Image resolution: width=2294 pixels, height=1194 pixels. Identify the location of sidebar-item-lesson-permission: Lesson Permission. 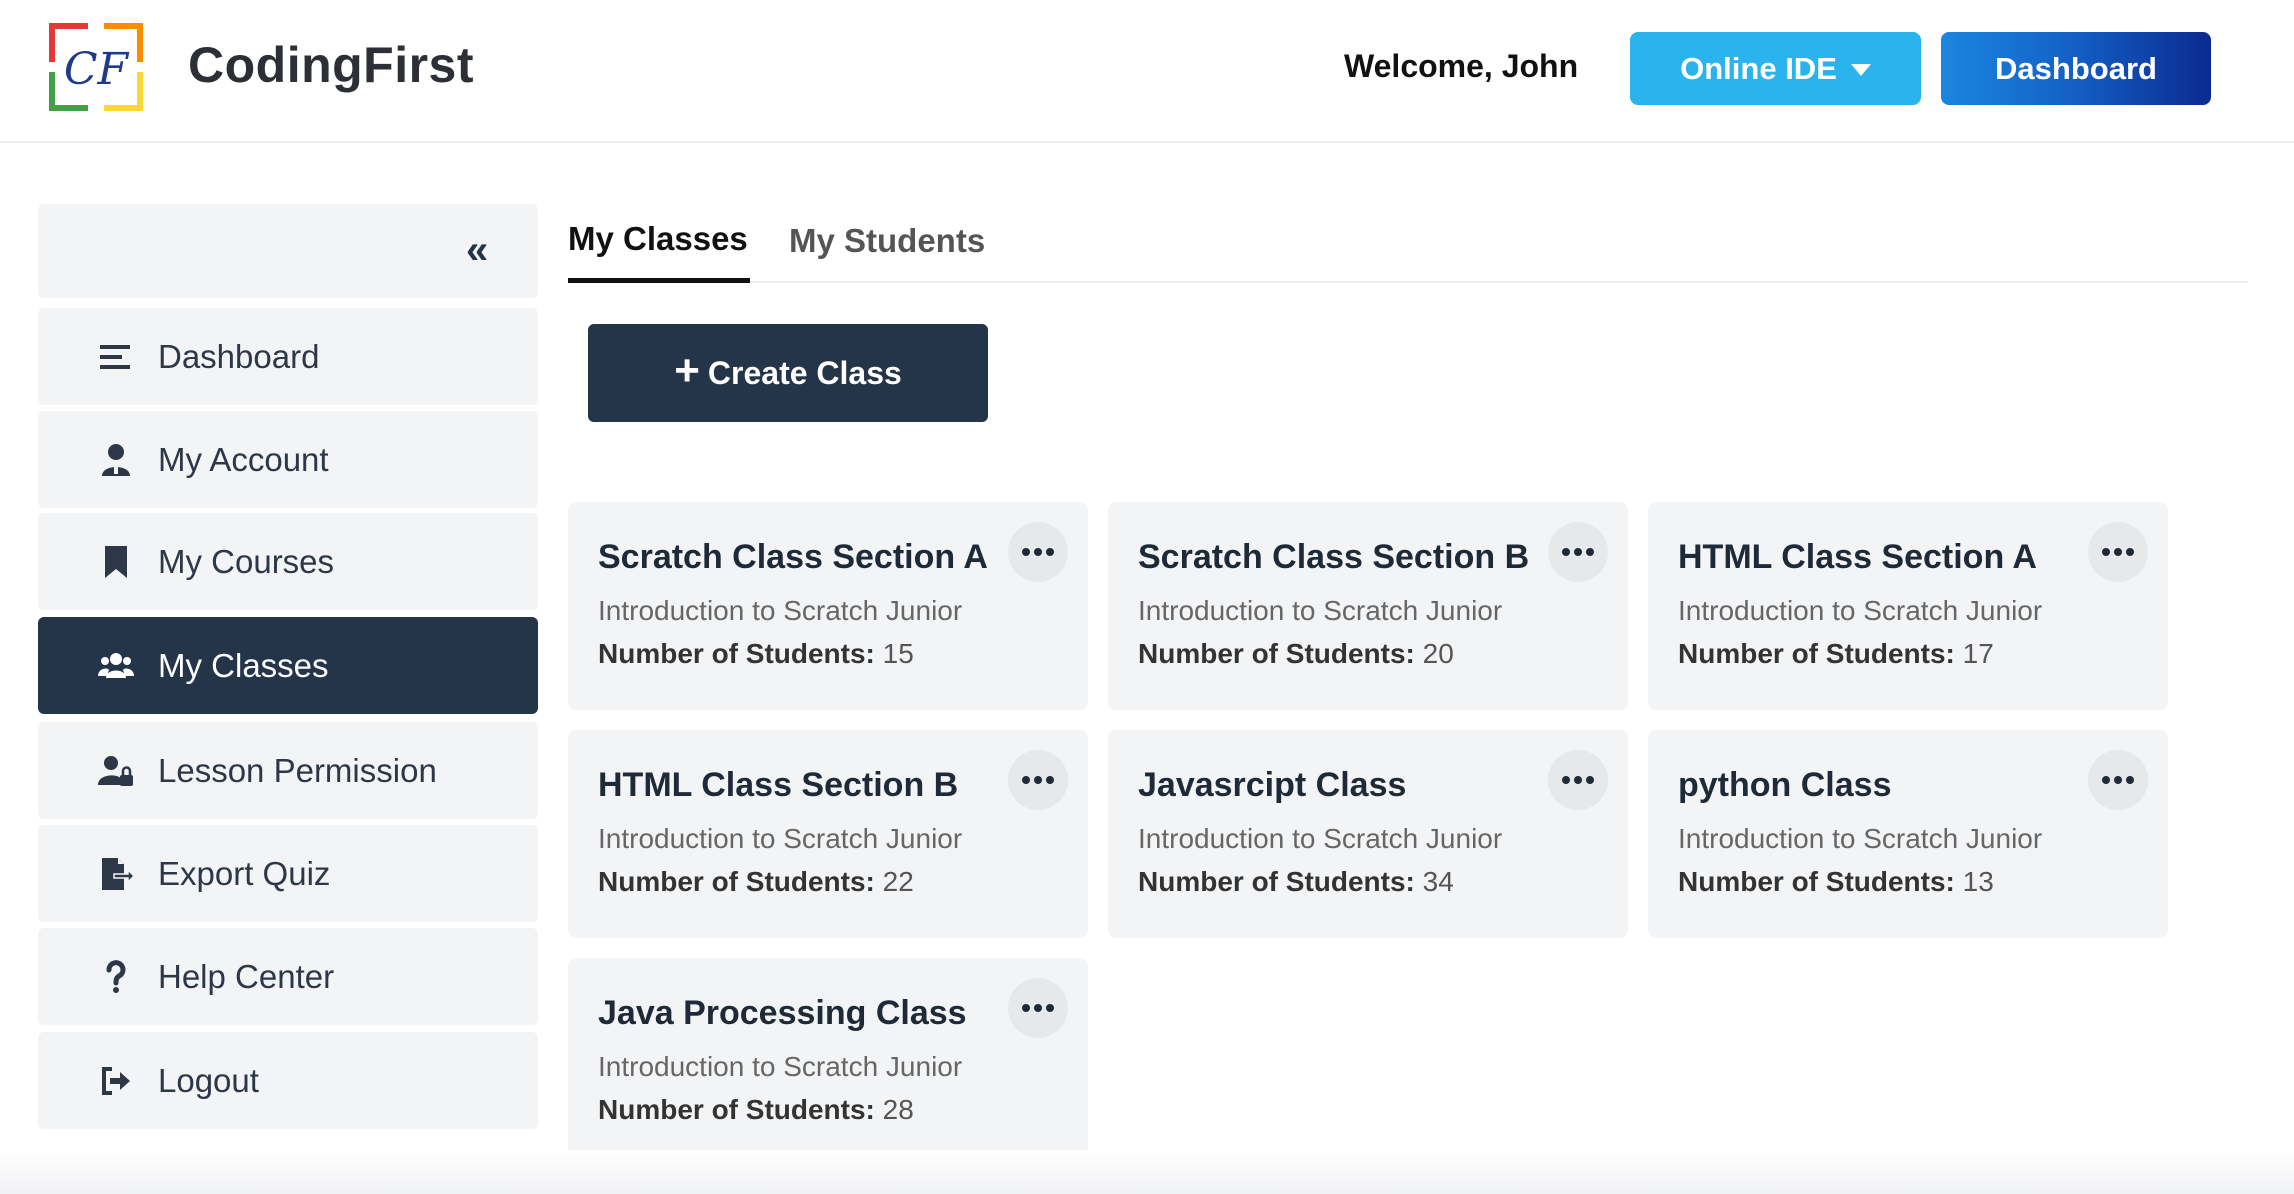
(288, 770).